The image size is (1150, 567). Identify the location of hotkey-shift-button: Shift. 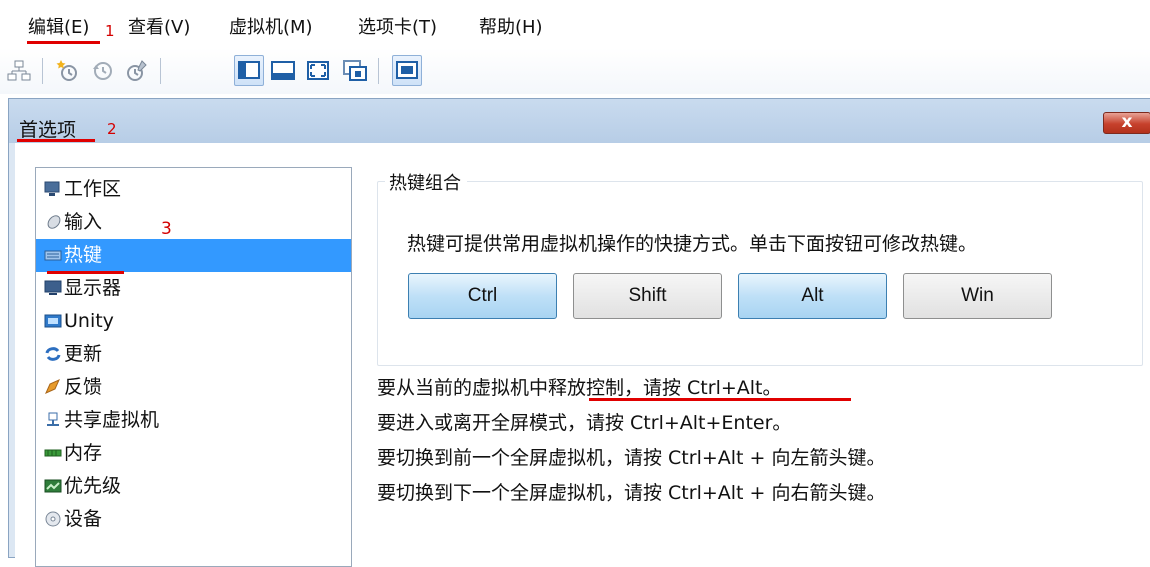
(647, 296).